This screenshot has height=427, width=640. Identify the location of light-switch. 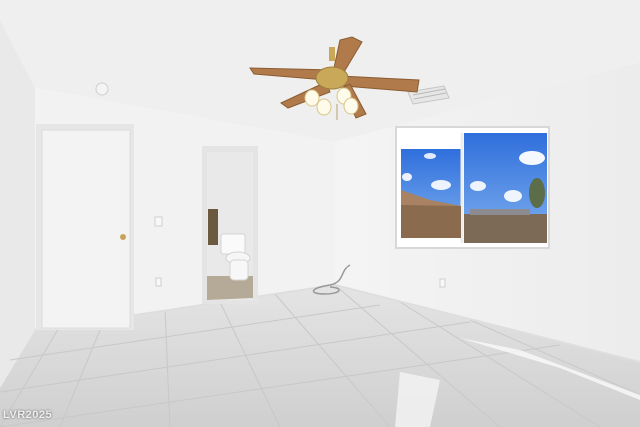
(158, 221).